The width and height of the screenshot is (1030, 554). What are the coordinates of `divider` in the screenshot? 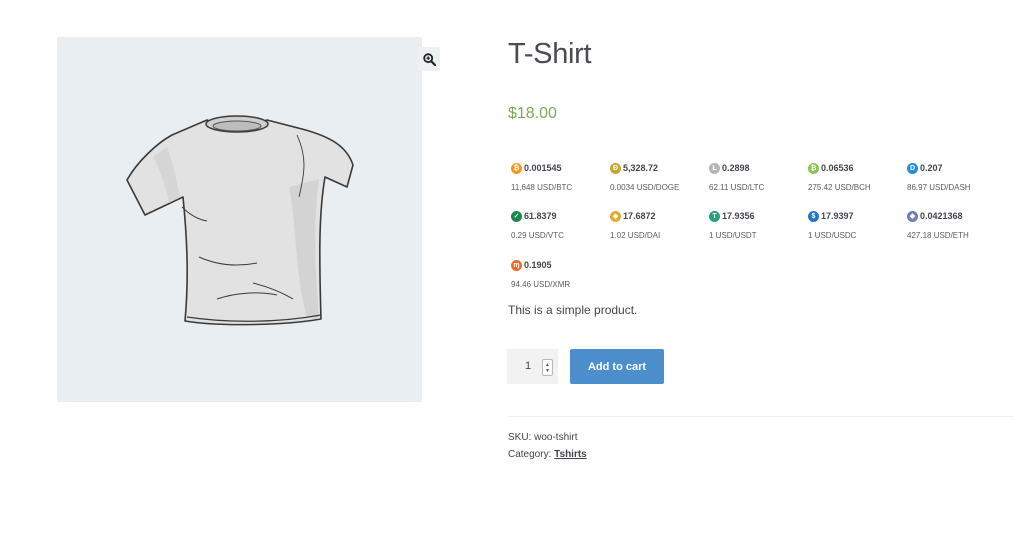 It's located at (761, 416).